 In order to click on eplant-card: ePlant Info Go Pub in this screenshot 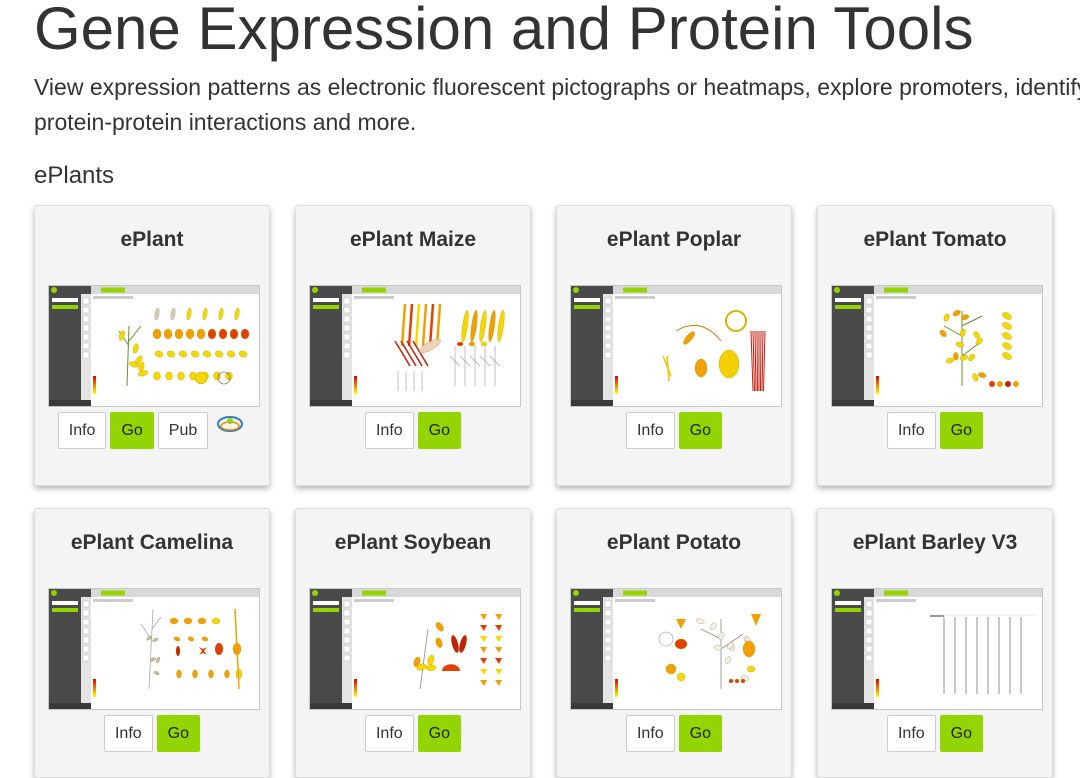, I will do `click(152, 345)`.